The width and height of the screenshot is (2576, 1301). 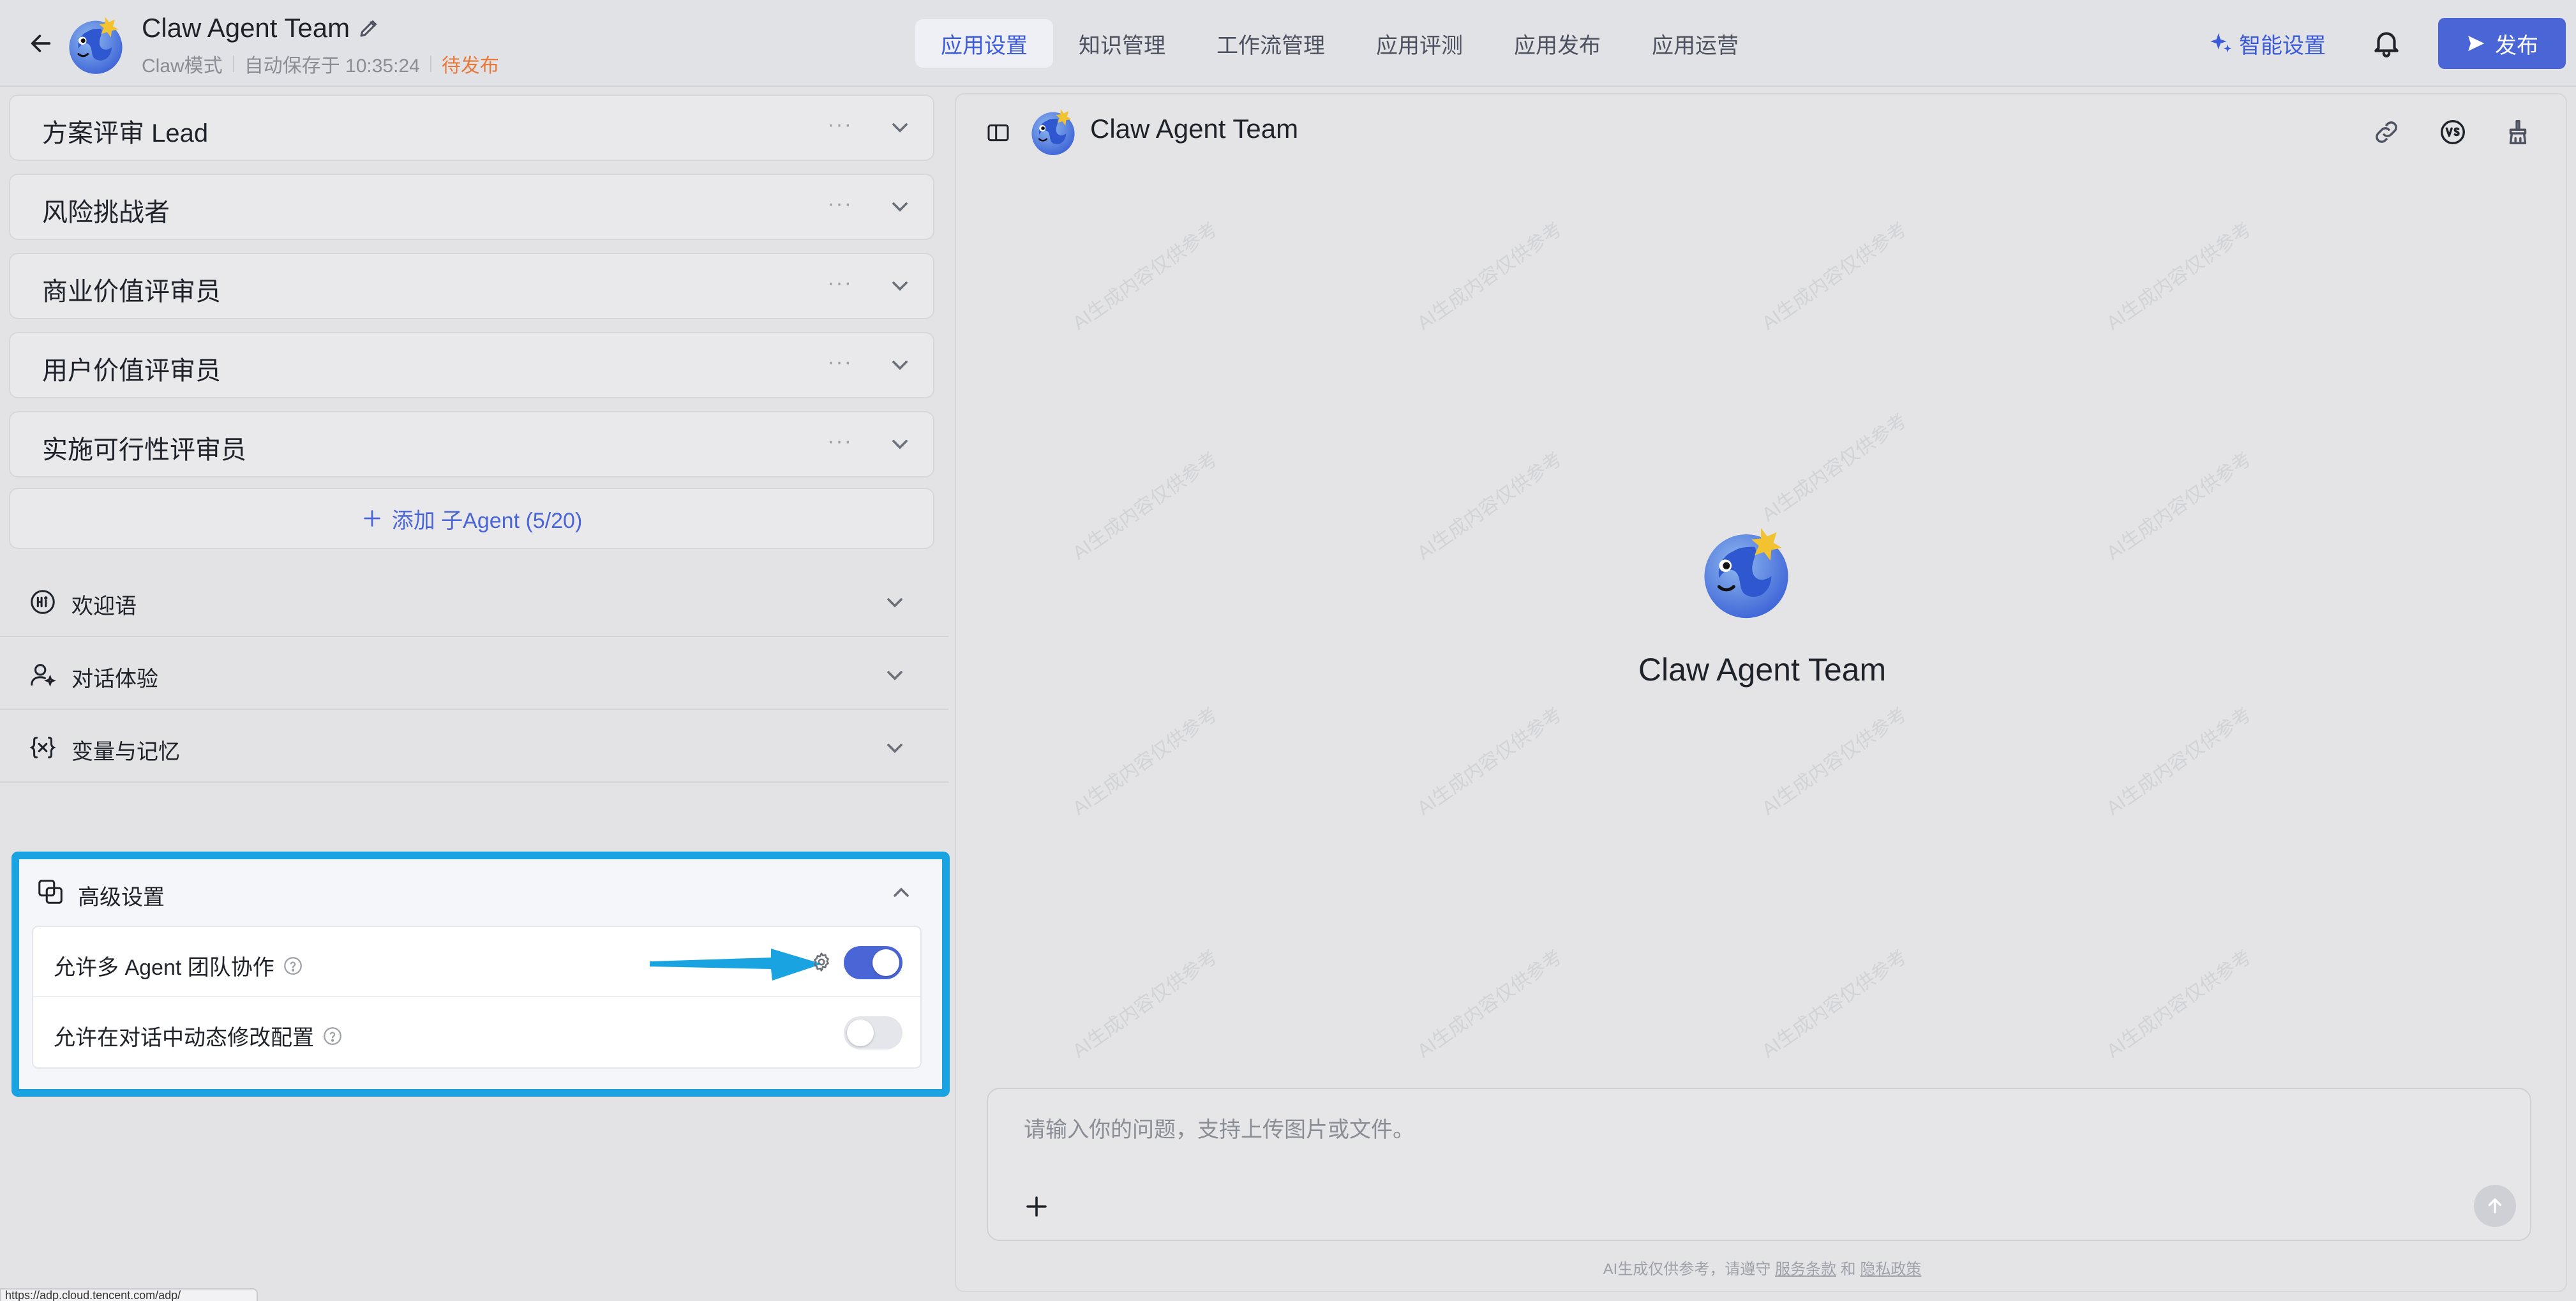 What do you see at coordinates (125, 752) in the screenshot?
I see `section-label: 变量与记忆` at bounding box center [125, 752].